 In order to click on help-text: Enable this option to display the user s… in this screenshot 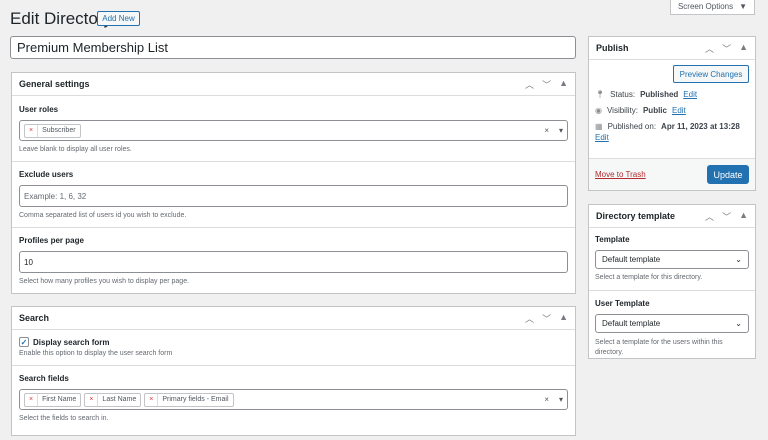, I will do `click(96, 353)`.